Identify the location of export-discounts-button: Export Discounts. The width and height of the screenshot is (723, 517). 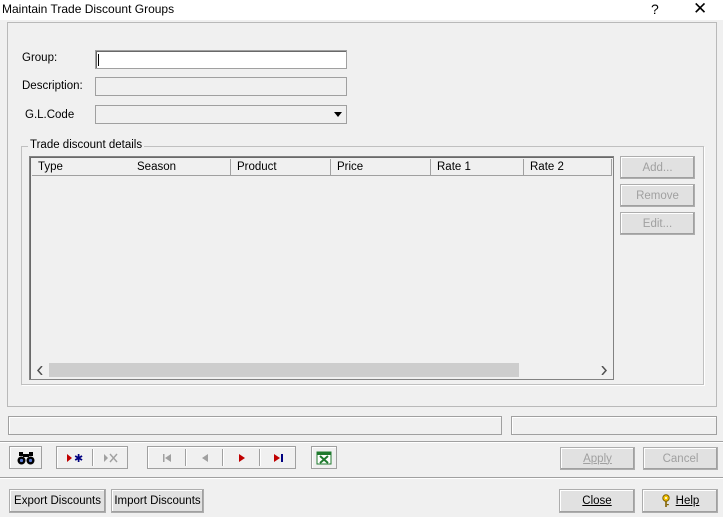
(57, 501).